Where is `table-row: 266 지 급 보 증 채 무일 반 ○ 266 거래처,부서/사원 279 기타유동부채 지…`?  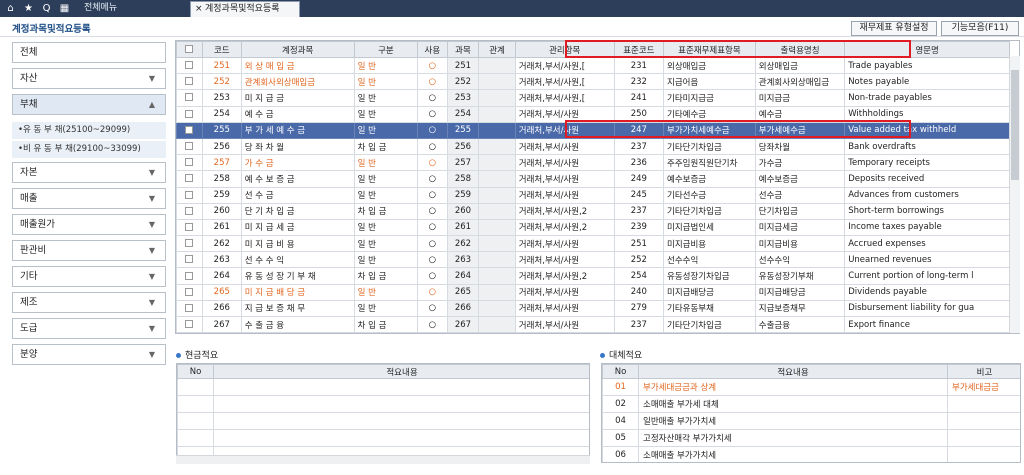 table-row: 266 지 급 보 증 채 무일 반 ○ 266 거래처,부서/사원 279 기타유동부채 지… is located at coordinates (593, 308).